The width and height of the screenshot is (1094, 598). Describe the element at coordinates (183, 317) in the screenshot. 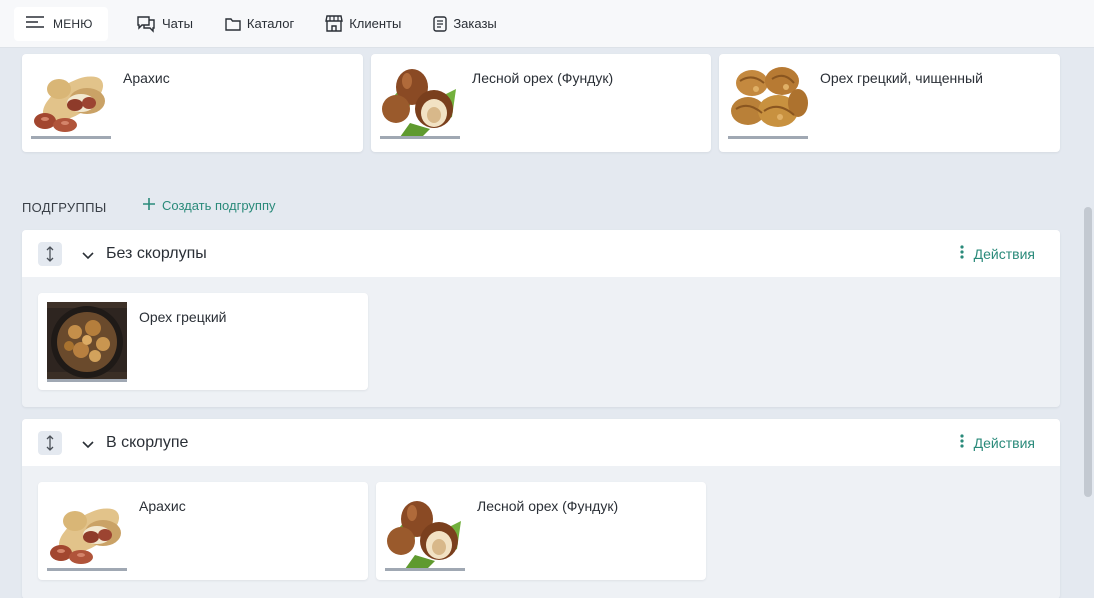

I see `product-title: Орех грецкий` at that location.